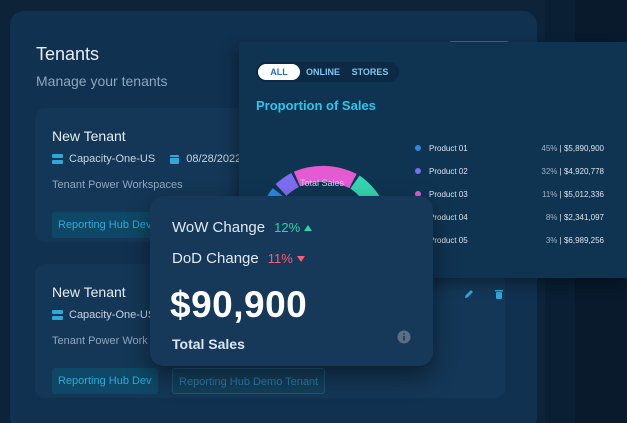 The width and height of the screenshot is (627, 423). Describe the element at coordinates (404, 337) in the screenshot. I see `info-icon` at that location.